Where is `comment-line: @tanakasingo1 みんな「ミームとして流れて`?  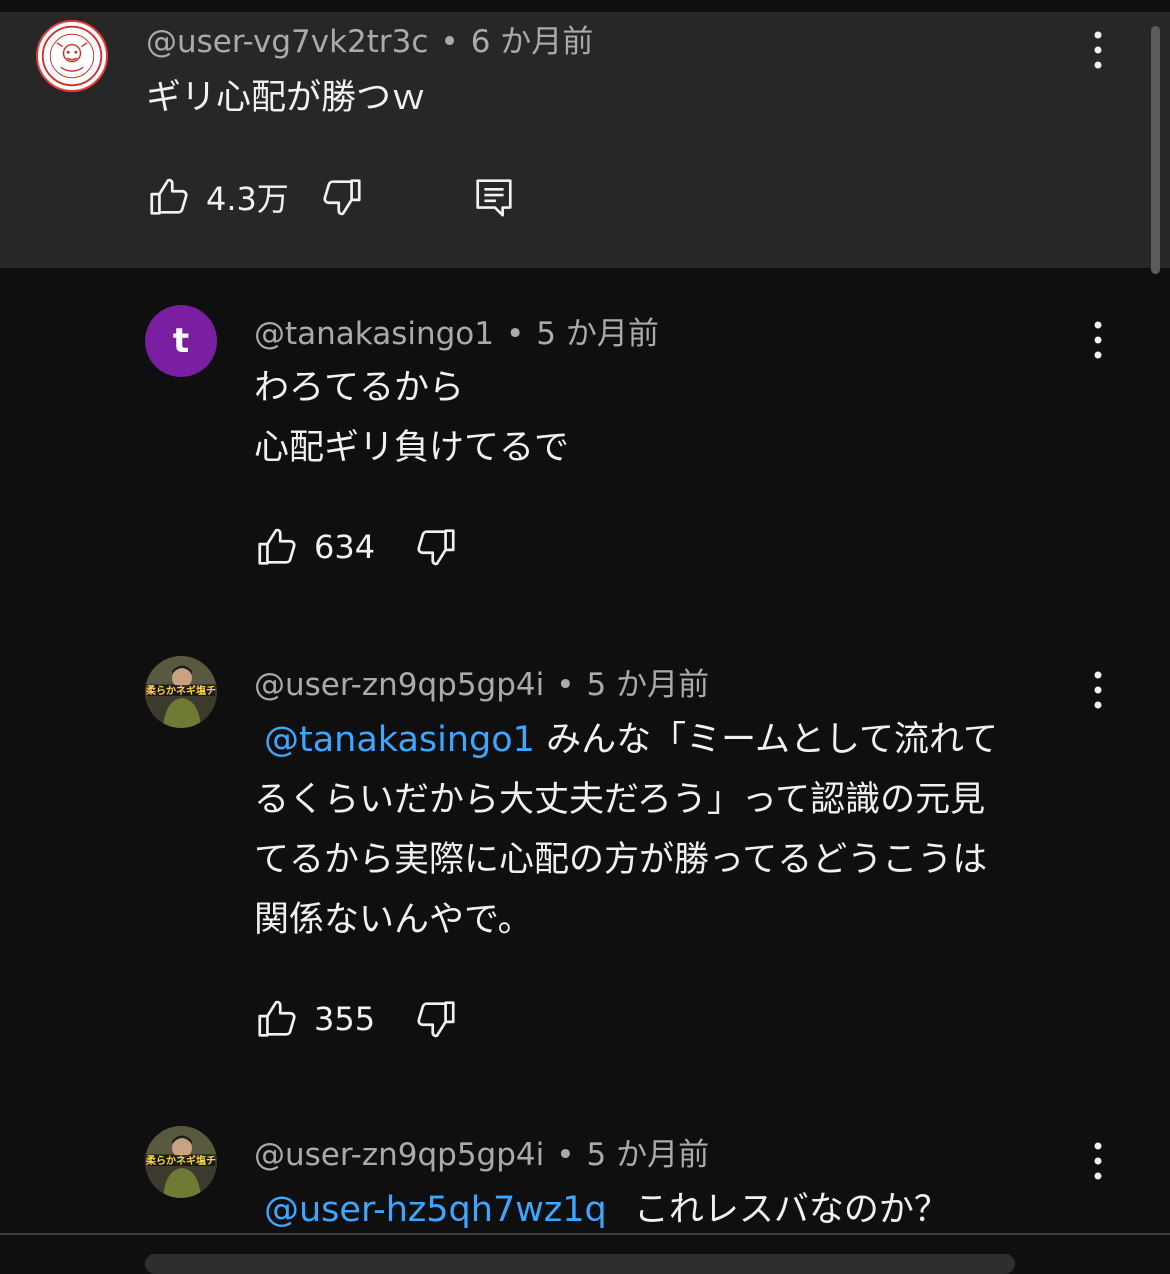
comment-line: @tanakasingo1 みんな「ミームとして流れて is located at coordinates (626, 740).